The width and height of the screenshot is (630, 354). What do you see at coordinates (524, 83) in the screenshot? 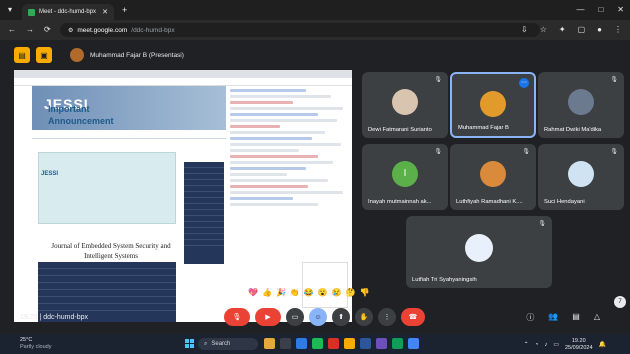
I see `more-options-icon: ⋯` at bounding box center [524, 83].